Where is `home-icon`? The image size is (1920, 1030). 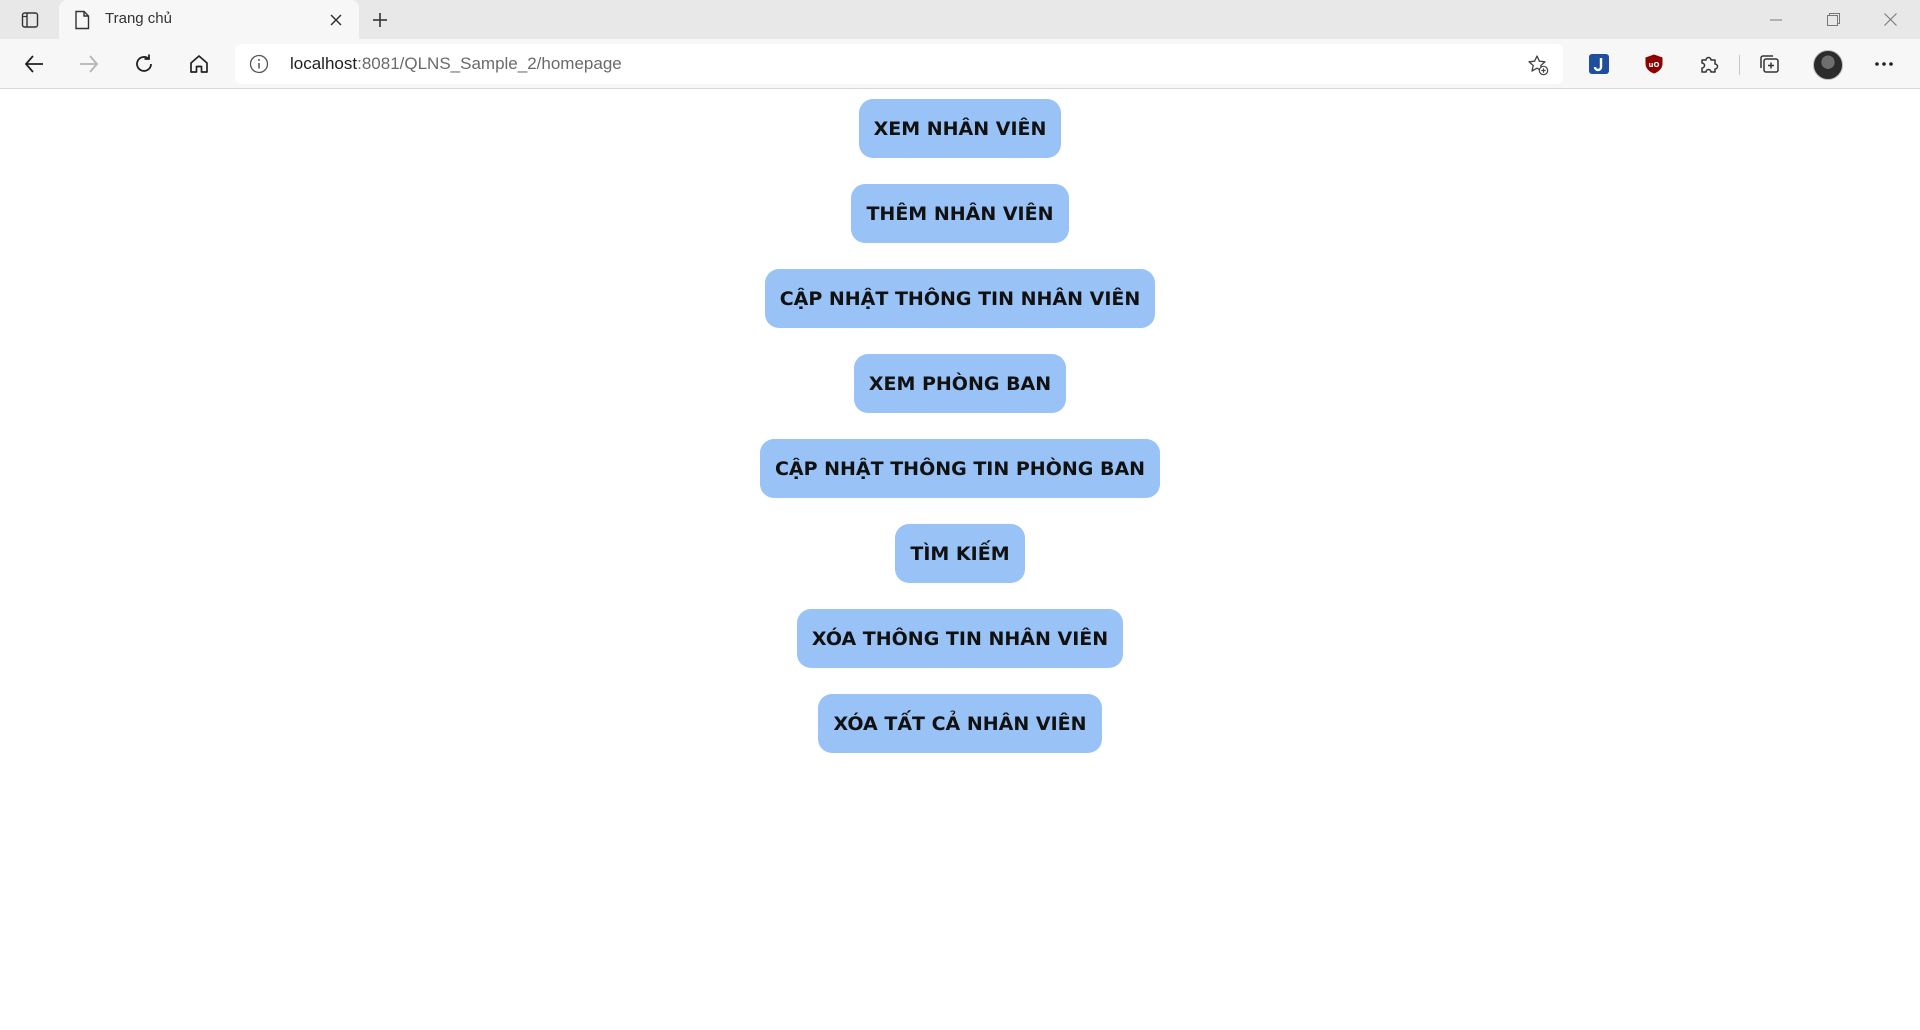 home-icon is located at coordinates (199, 64).